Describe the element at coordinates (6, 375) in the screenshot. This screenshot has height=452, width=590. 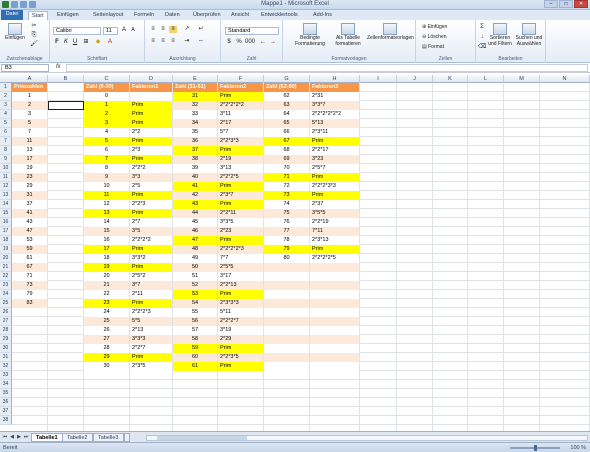
I see `row-header: 33` at that location.